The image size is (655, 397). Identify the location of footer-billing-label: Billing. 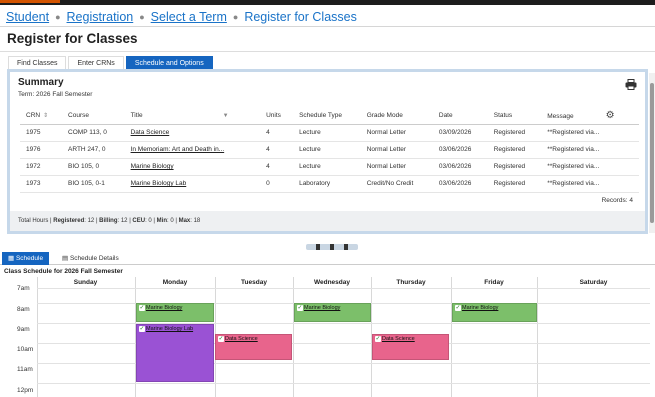
(108, 221).